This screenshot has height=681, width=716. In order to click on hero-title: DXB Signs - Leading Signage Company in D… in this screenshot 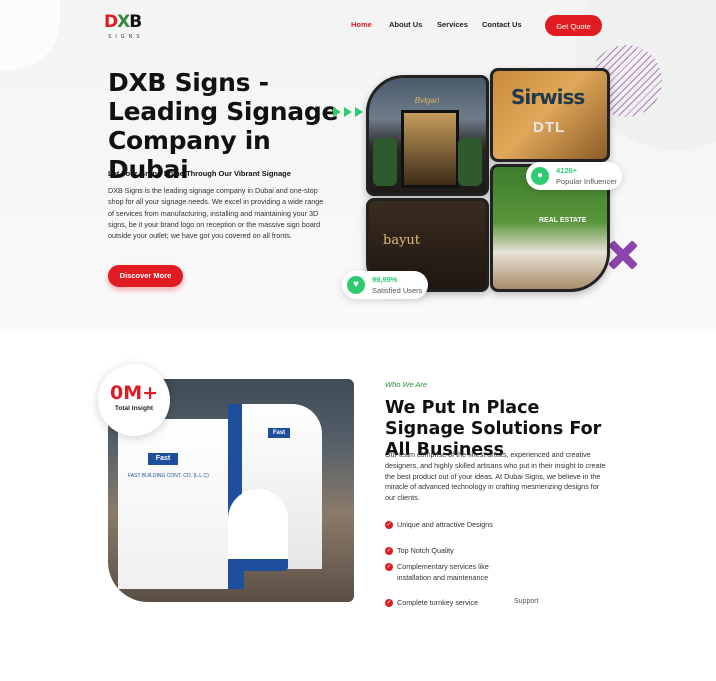, I will do `click(223, 126)`.